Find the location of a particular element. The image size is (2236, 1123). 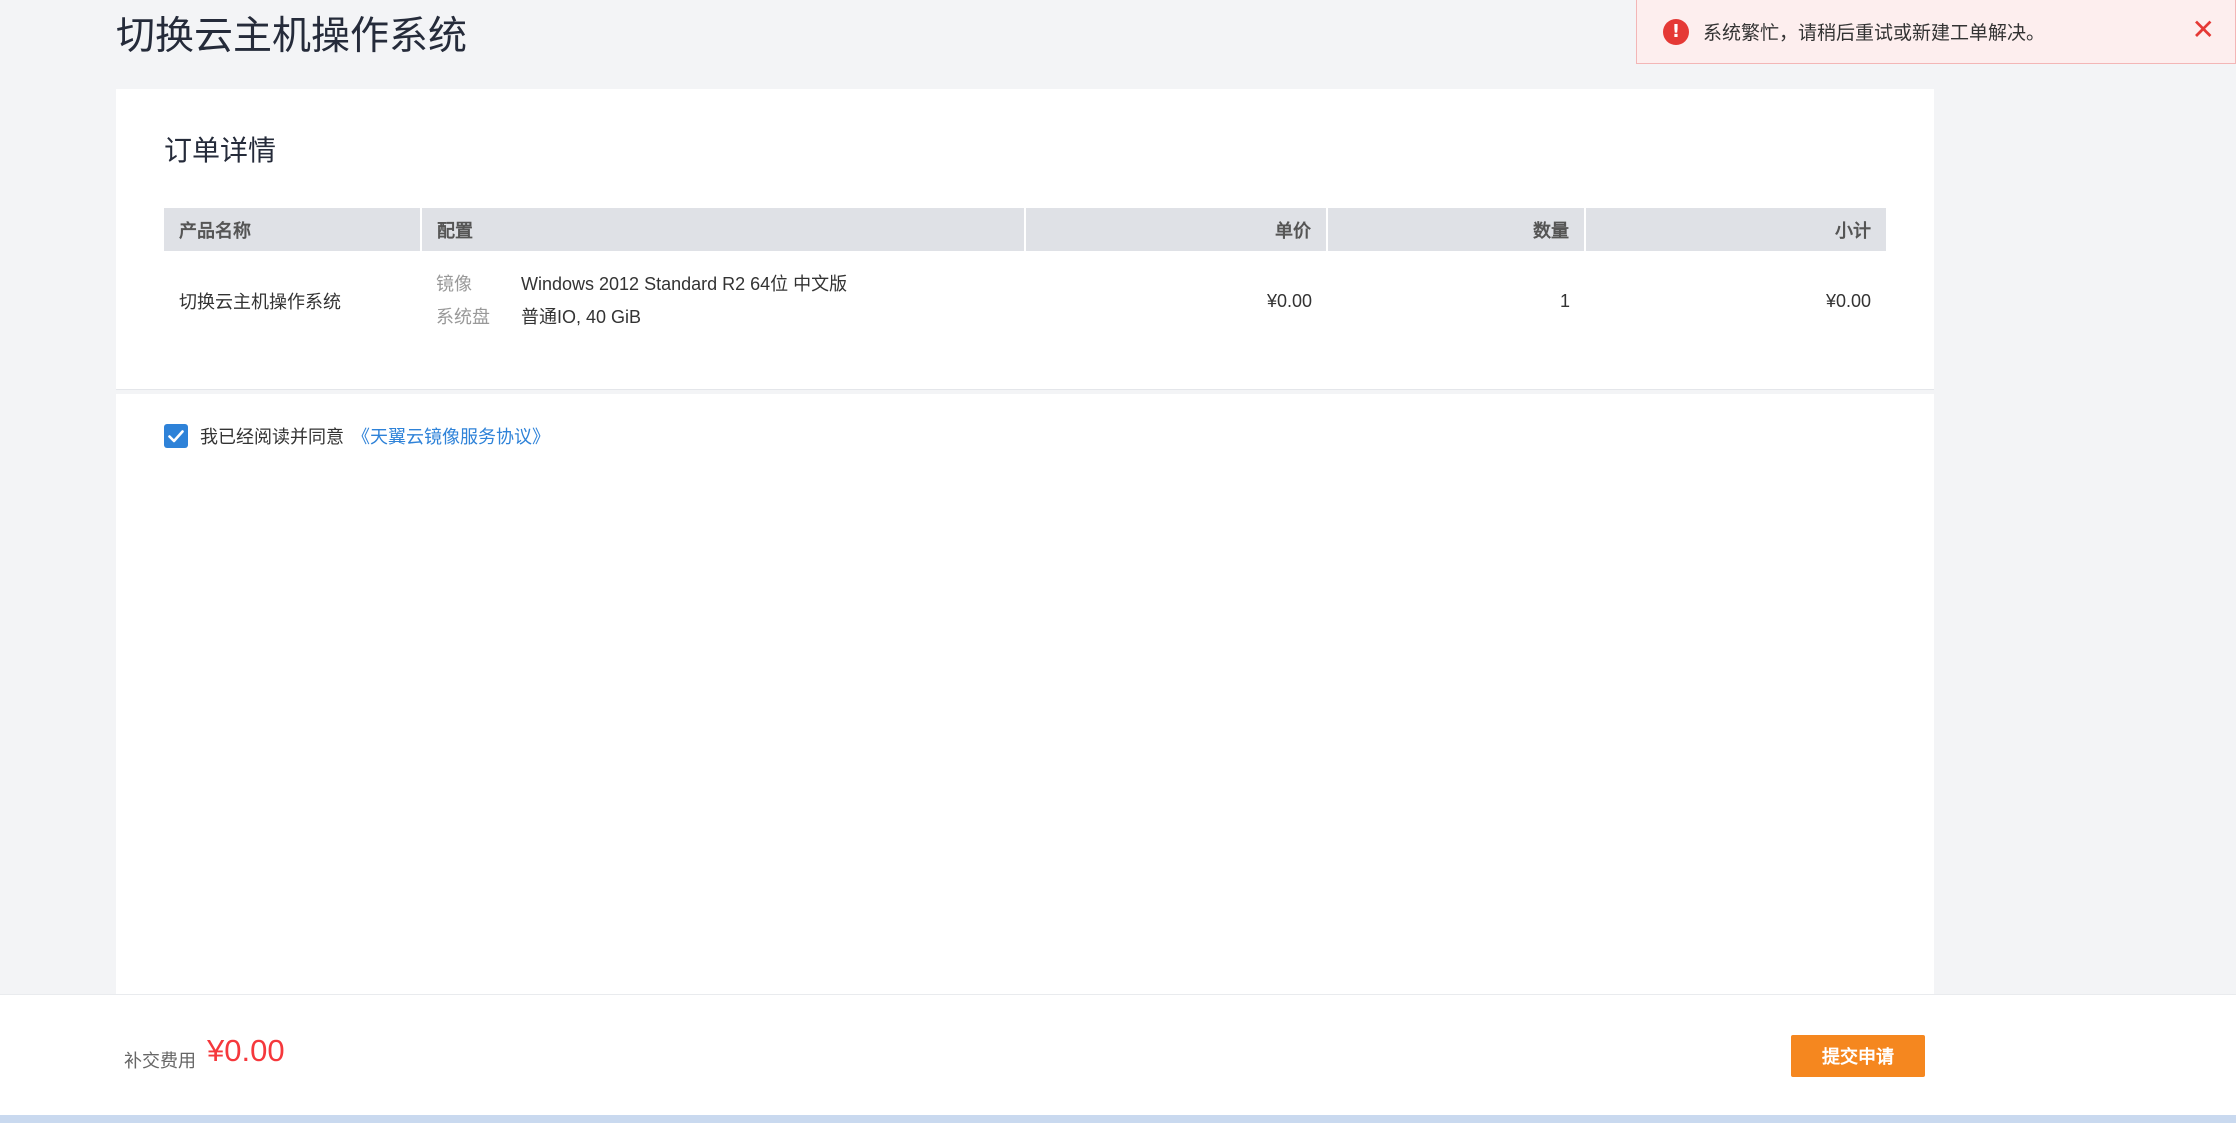

toast-message: 系统繁忙，请稍后重试或新建工单解决。 is located at coordinates (1874, 33).